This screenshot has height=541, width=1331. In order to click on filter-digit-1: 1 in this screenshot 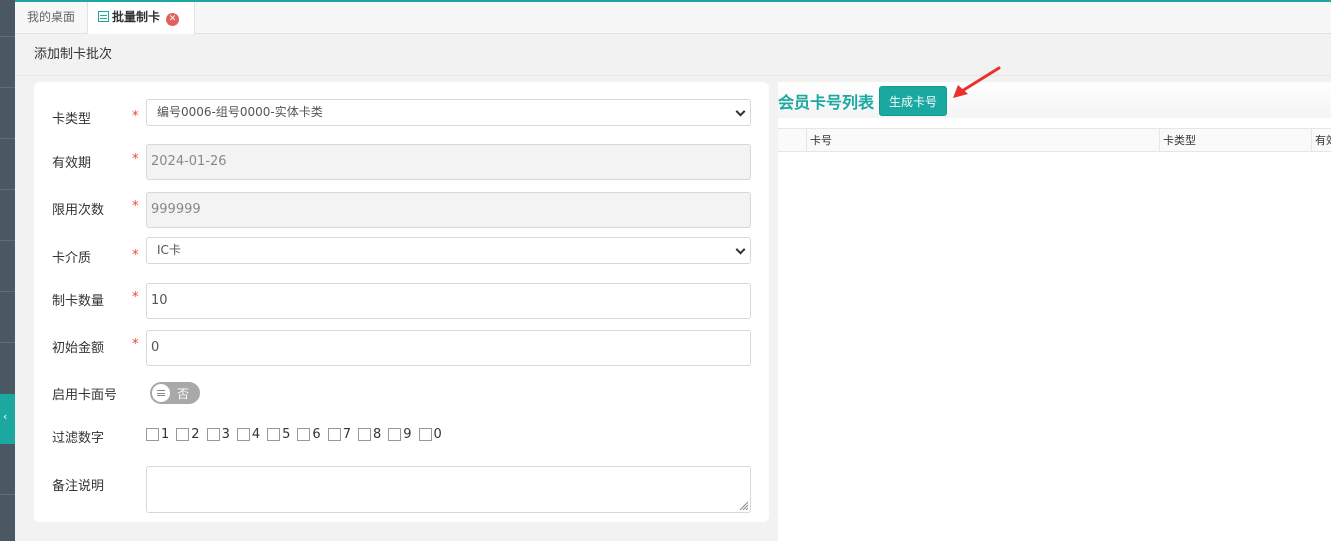, I will do `click(157, 434)`.